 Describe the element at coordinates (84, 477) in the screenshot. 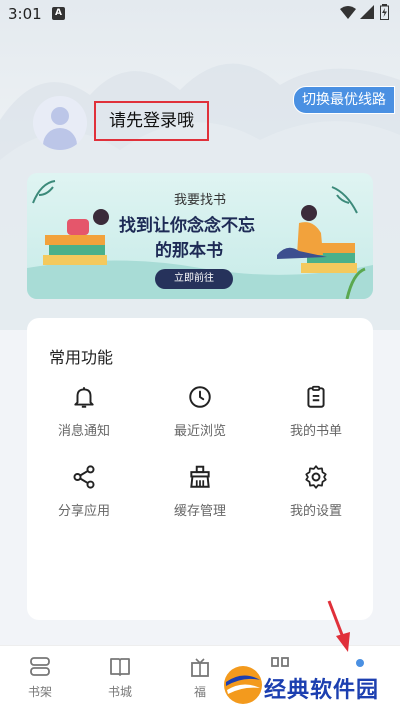

I see `share-icon` at that location.